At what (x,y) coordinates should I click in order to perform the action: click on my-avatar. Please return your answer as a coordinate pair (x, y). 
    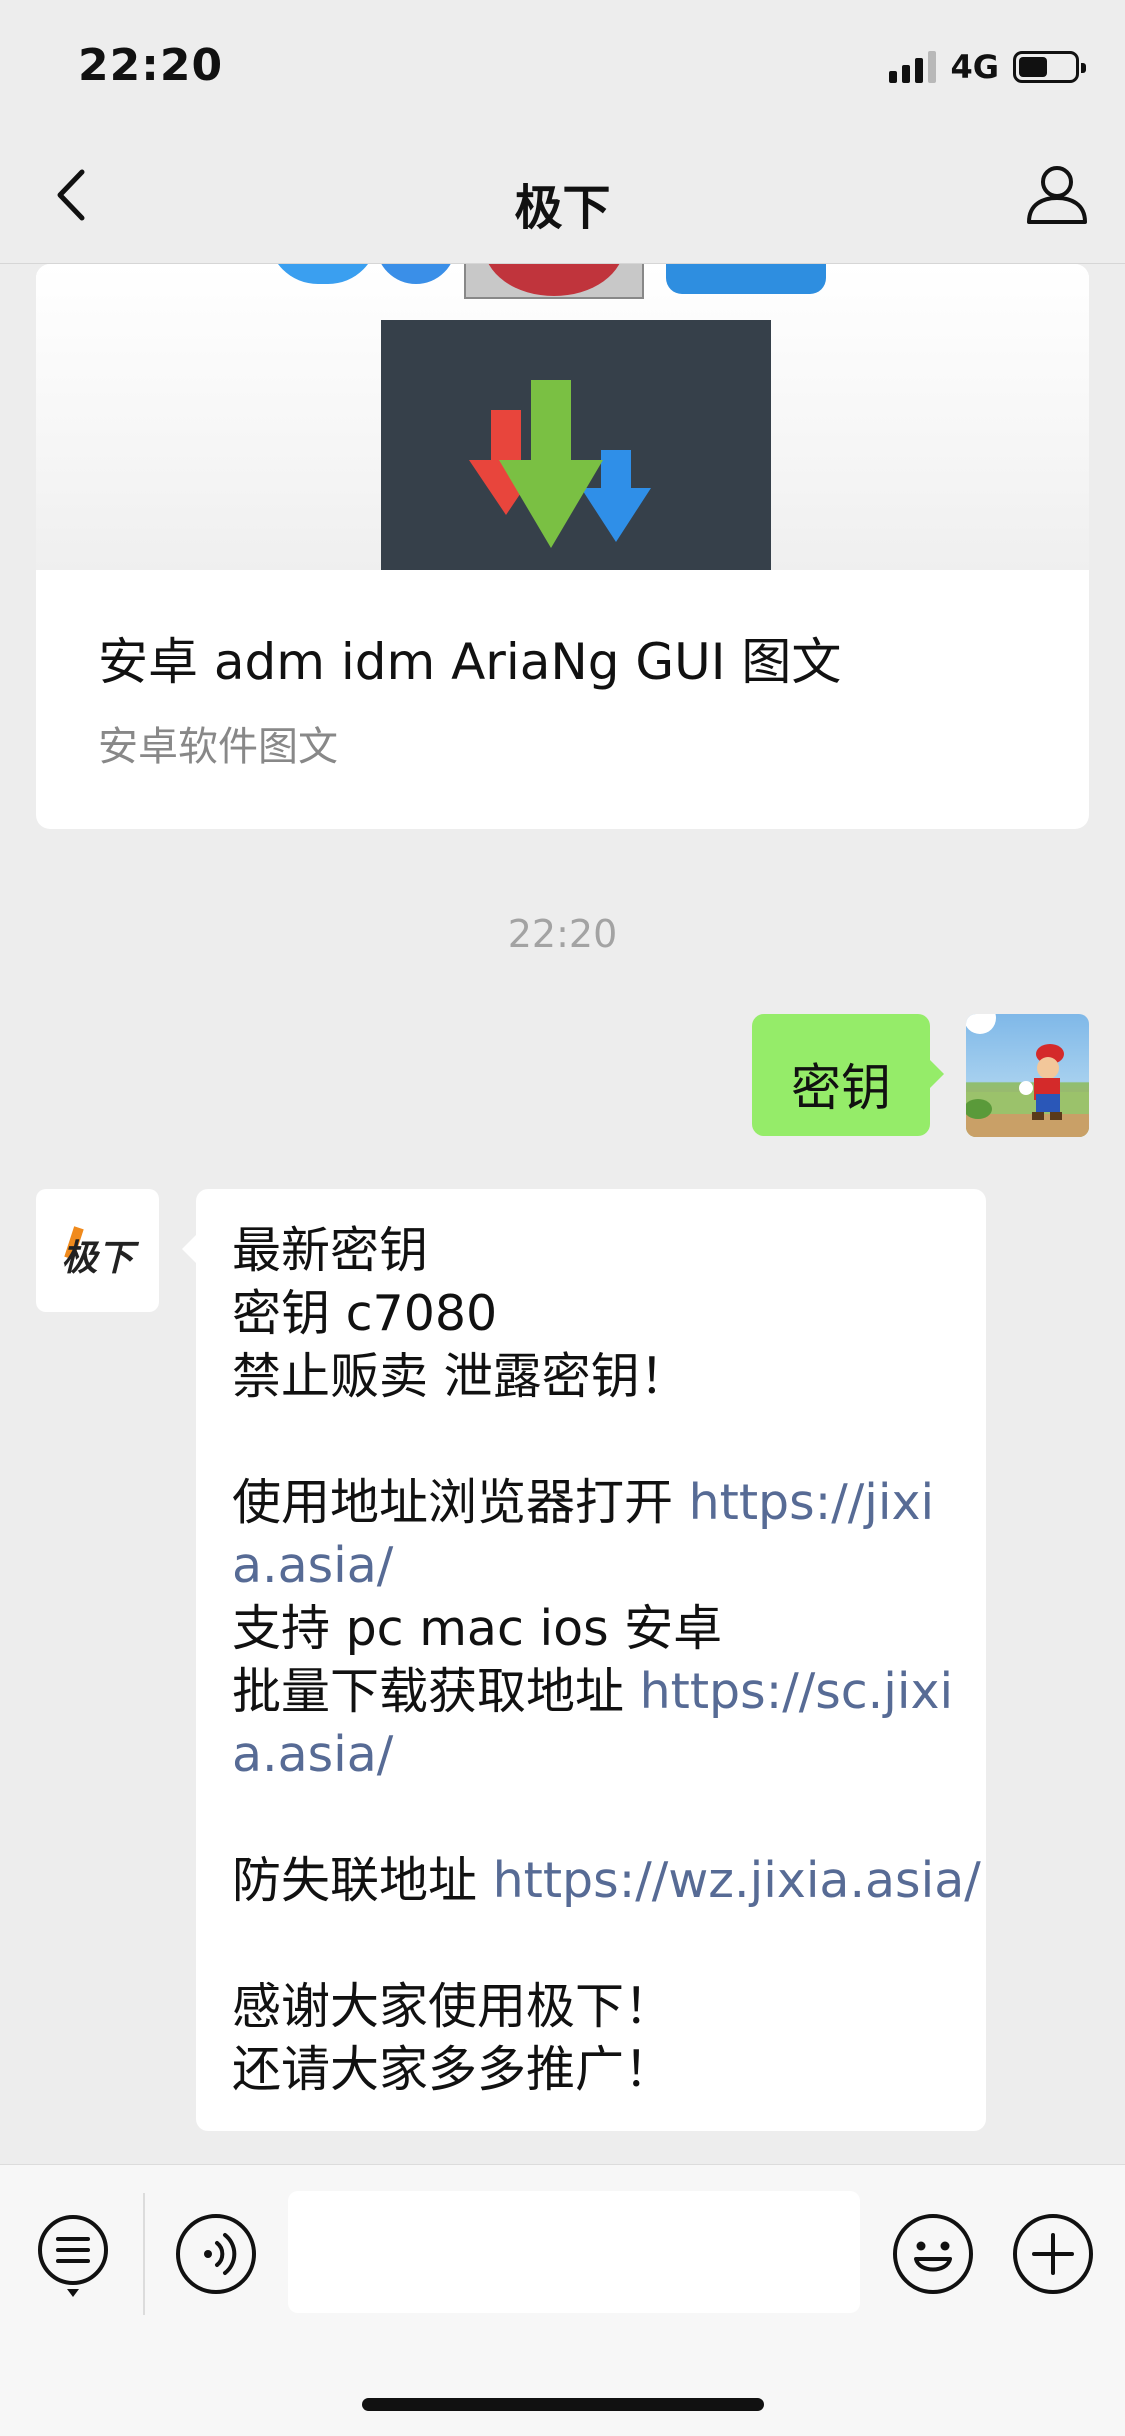
    Looking at the image, I should click on (1027, 1075).